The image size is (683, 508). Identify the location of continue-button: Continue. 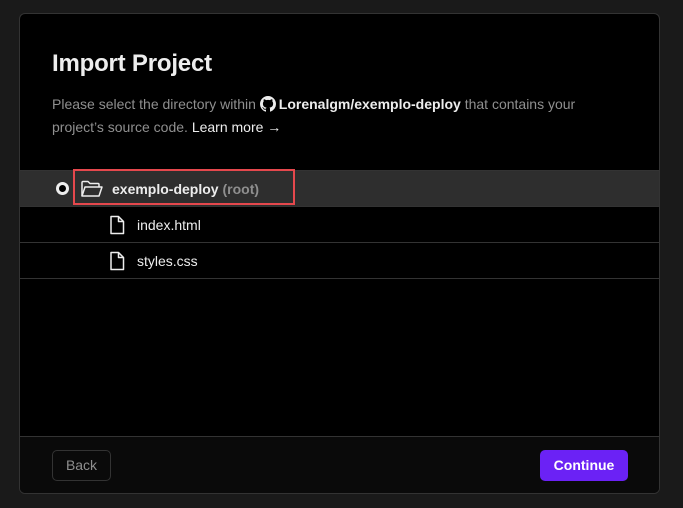
(584, 465).